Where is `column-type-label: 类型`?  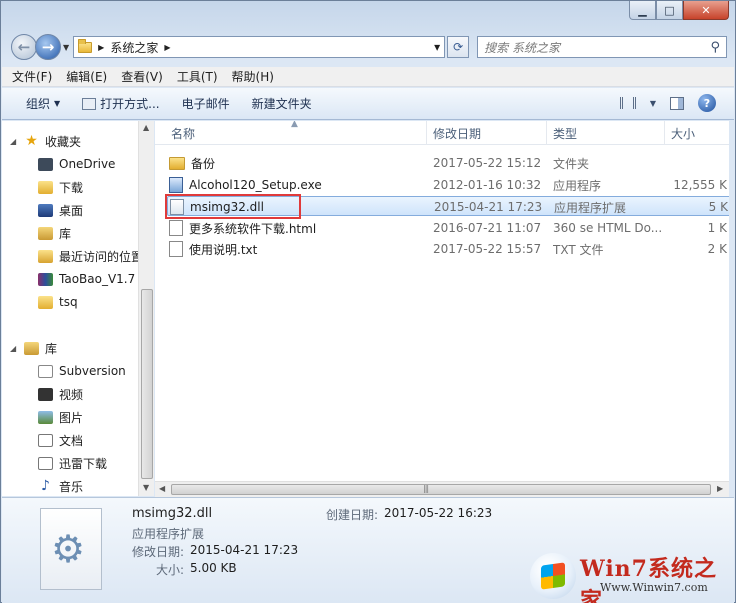
column-type-label: 类型 is located at coordinates (565, 133).